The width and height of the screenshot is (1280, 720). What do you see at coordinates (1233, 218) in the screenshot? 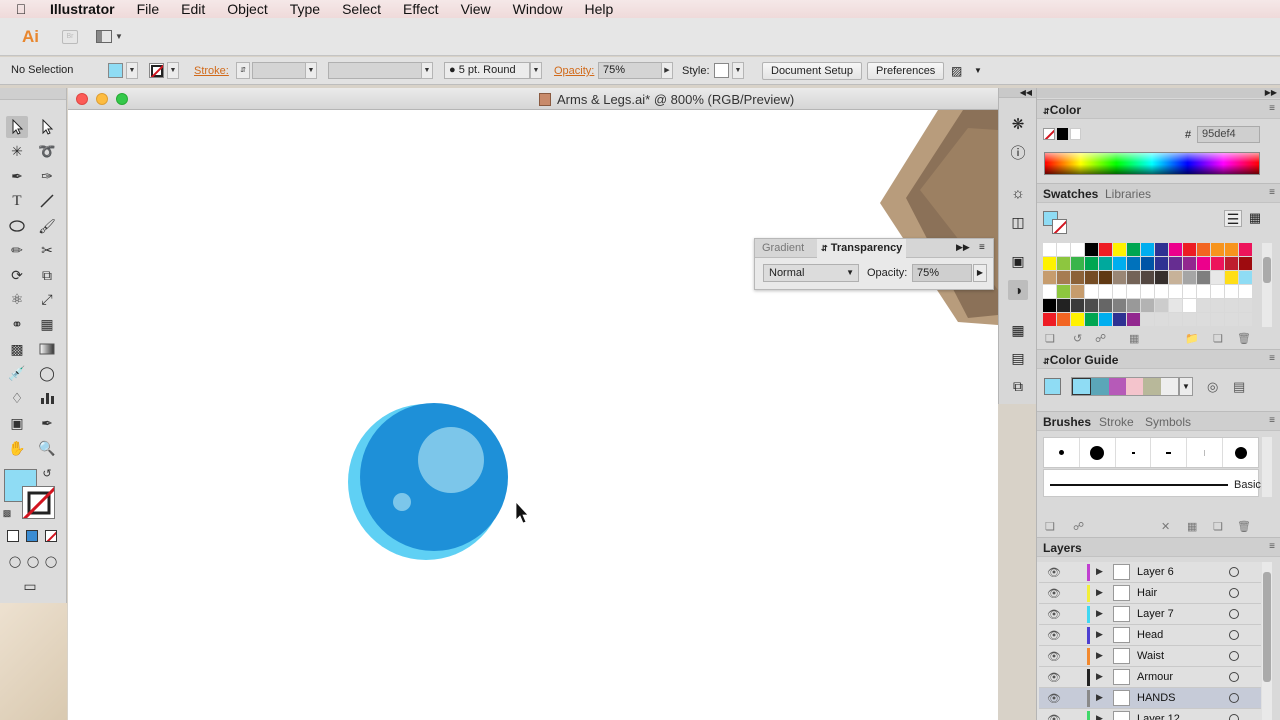
I see `list-view-icon: ☰` at bounding box center [1233, 218].